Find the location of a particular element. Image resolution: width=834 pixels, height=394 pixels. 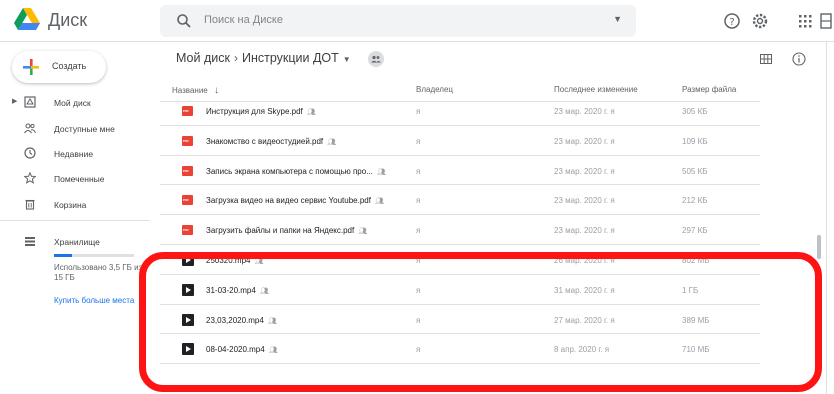

create-button: Создать is located at coordinates (59, 67).